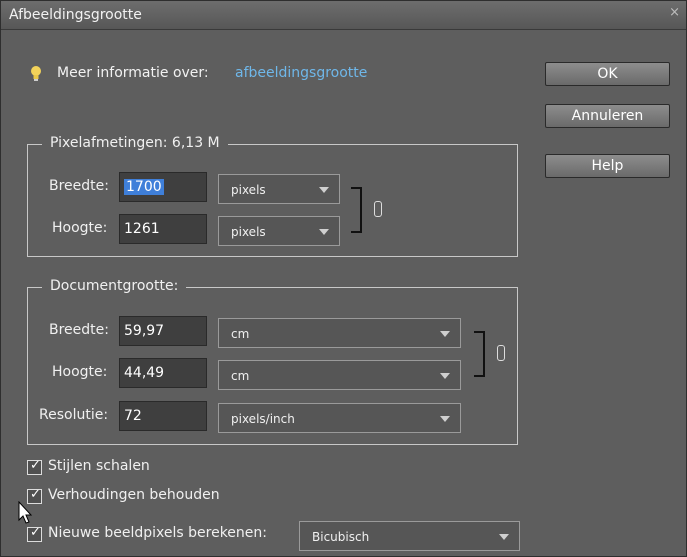 The image size is (687, 557). I want to click on info-label: Meer informatie over:, so click(133, 73).